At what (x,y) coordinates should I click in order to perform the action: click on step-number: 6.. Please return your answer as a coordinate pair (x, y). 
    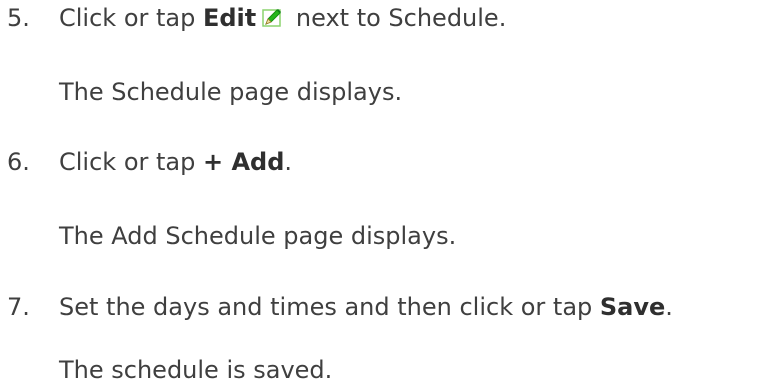
    Looking at the image, I should click on (18, 162).